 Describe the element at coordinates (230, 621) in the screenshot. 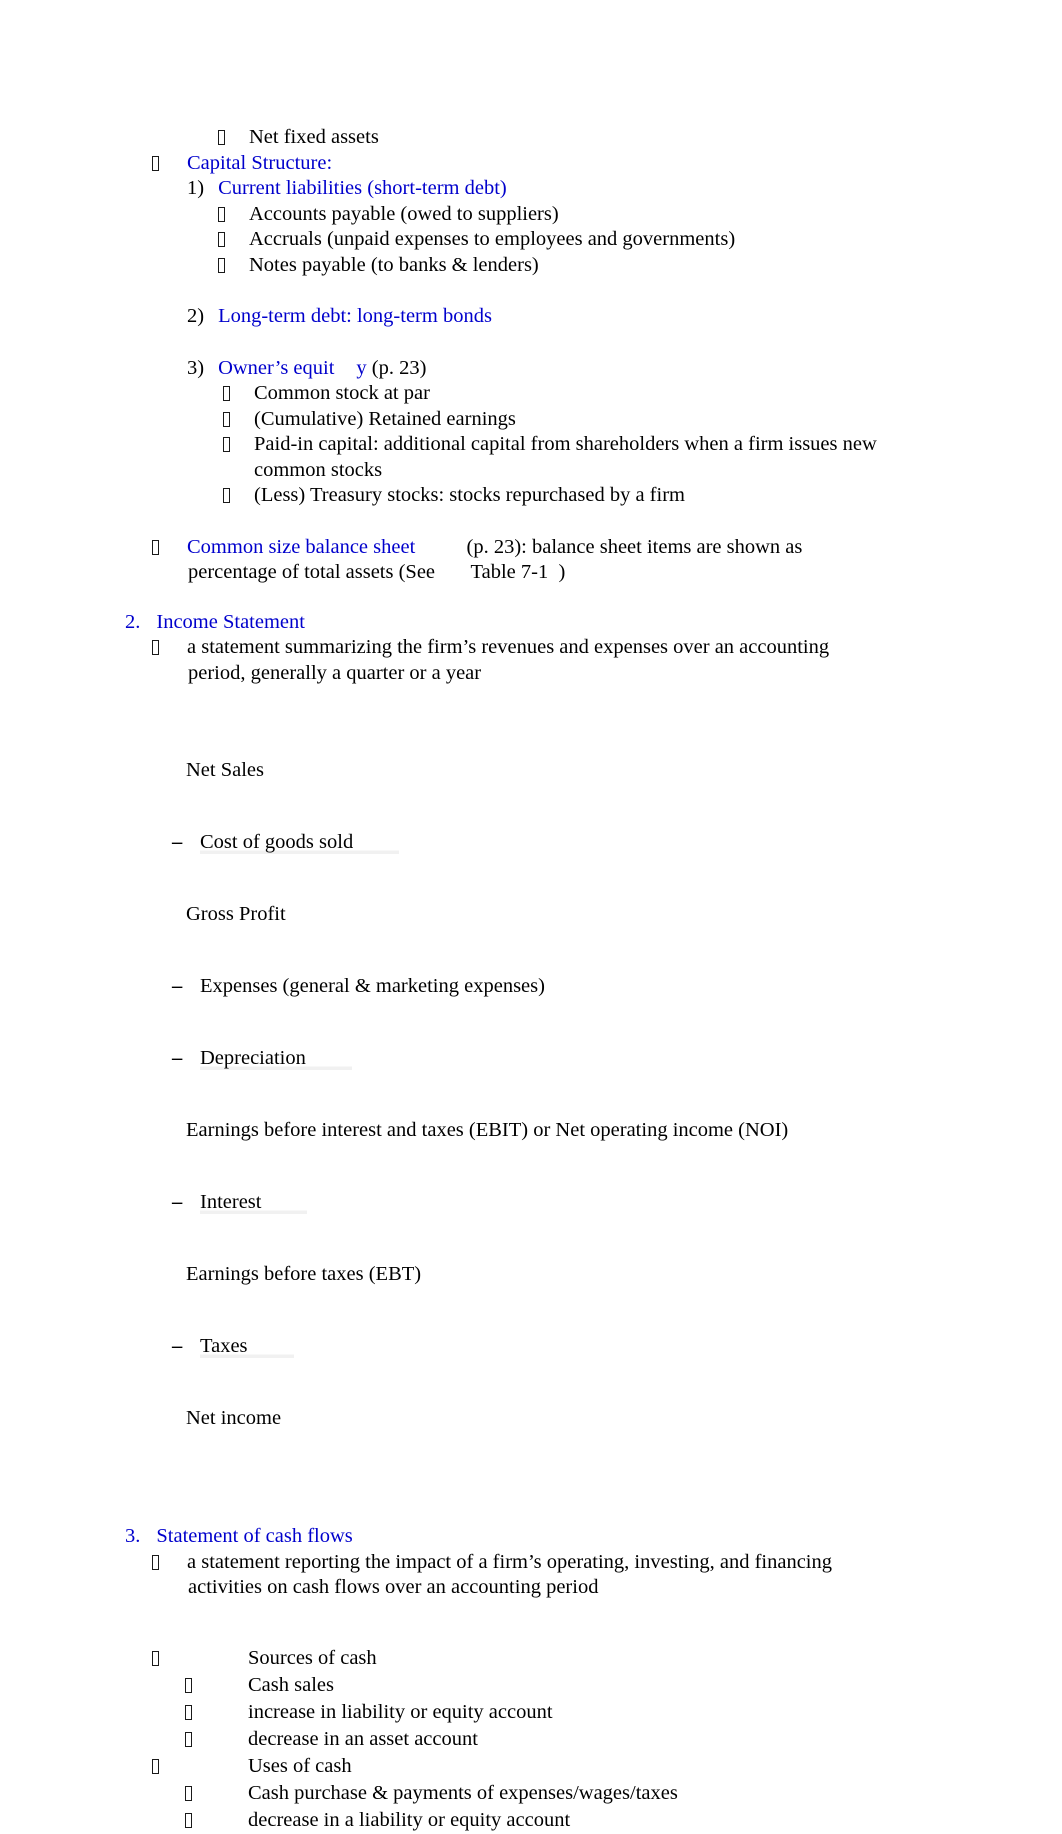

I see `section-title: Income Statement` at that location.